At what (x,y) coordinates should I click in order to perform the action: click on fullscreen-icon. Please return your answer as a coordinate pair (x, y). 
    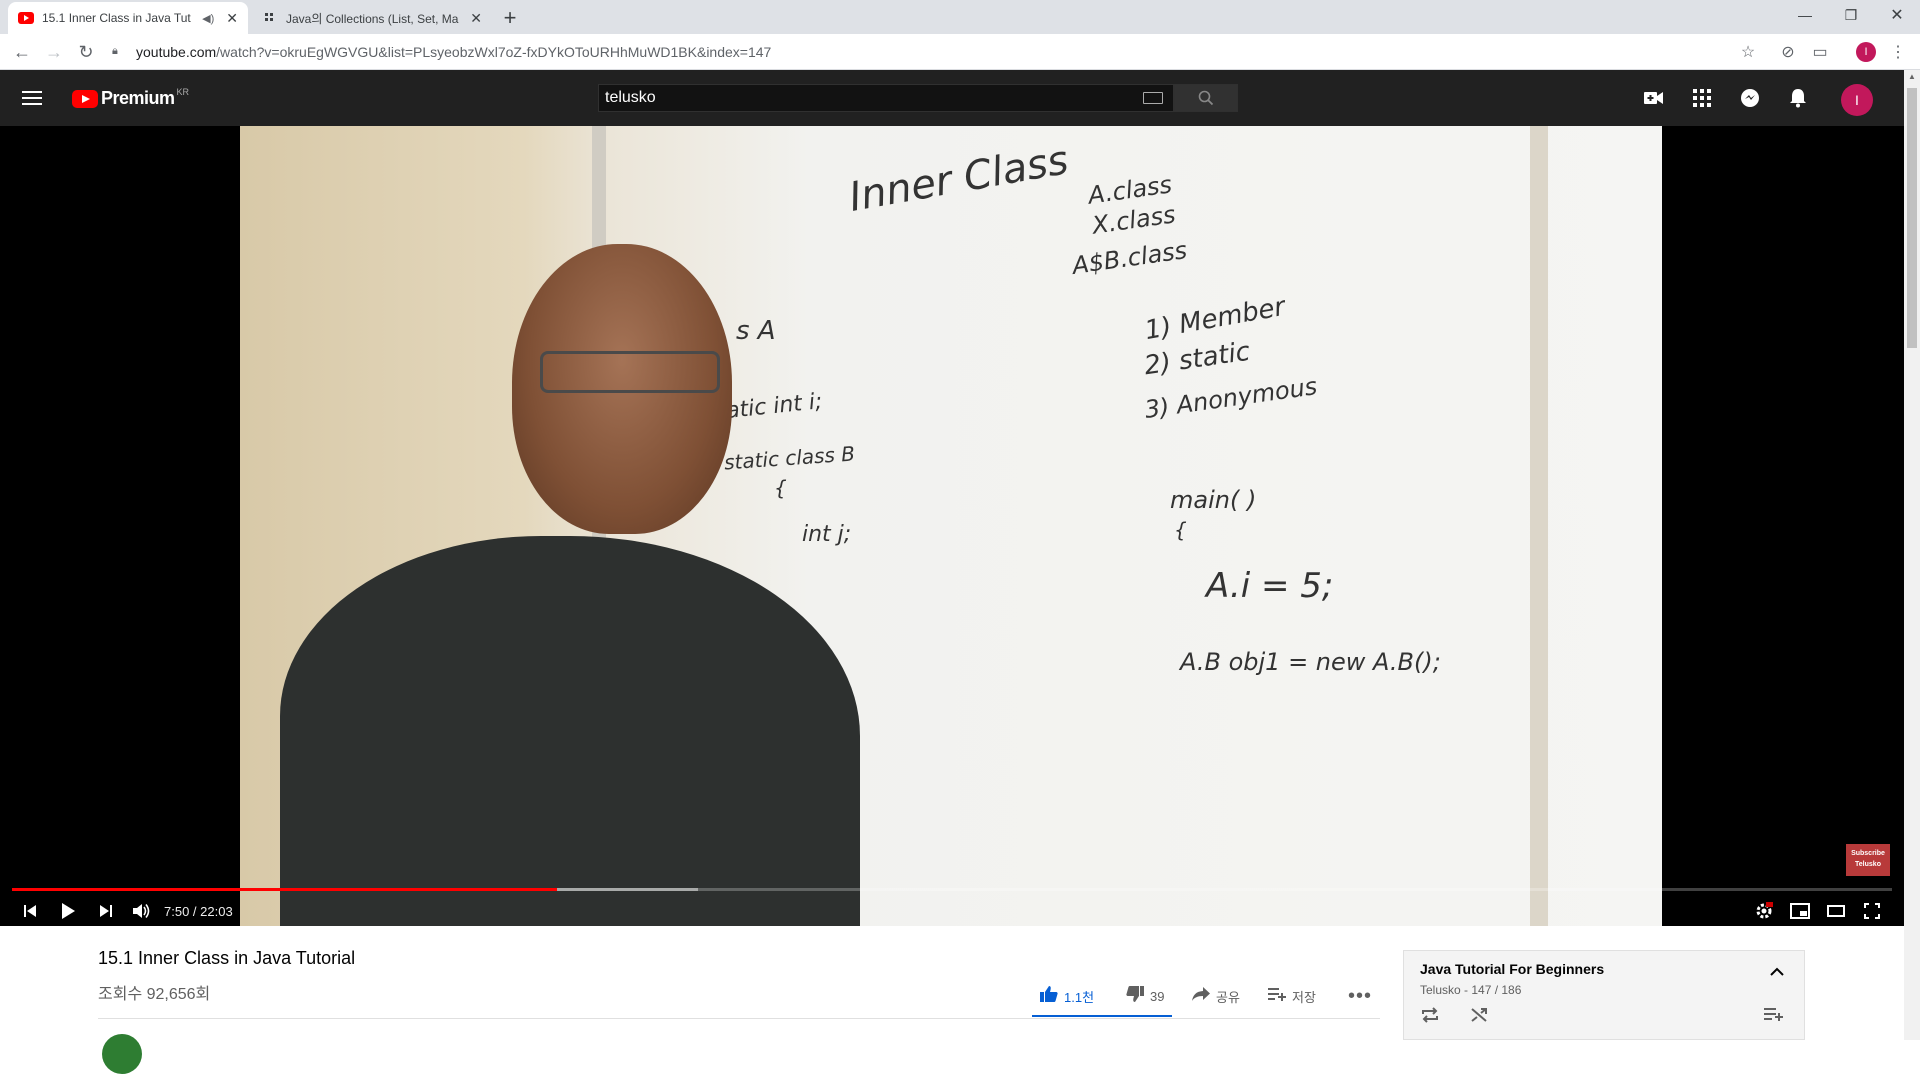
    Looking at the image, I should click on (1872, 911).